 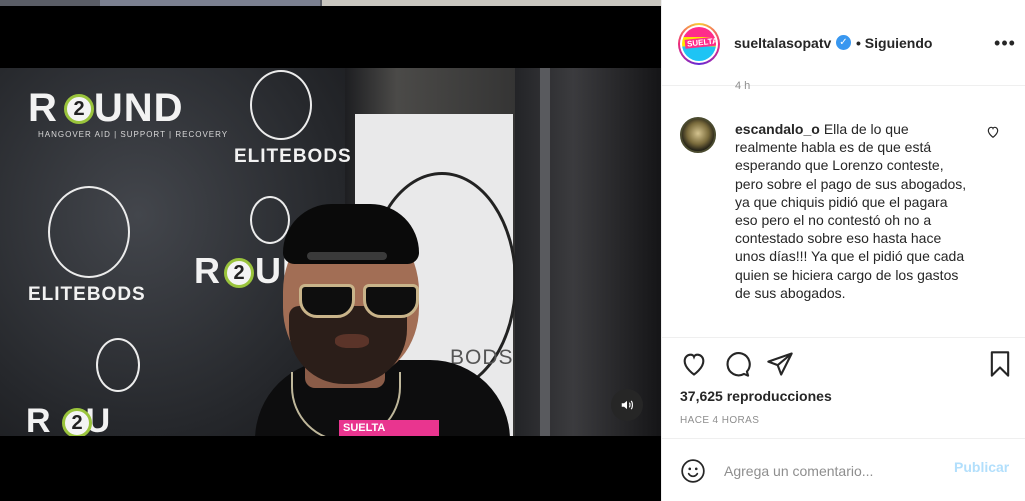 I want to click on following-status: • Siguiendo, so click(x=894, y=43).